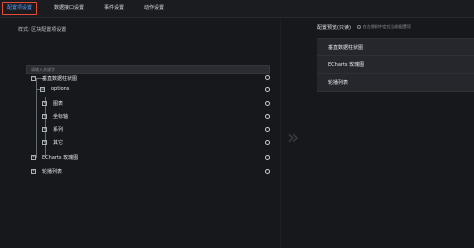  What do you see at coordinates (52, 129) in the screenshot?
I see `tree-node-series: + 系列` at bounding box center [52, 129].